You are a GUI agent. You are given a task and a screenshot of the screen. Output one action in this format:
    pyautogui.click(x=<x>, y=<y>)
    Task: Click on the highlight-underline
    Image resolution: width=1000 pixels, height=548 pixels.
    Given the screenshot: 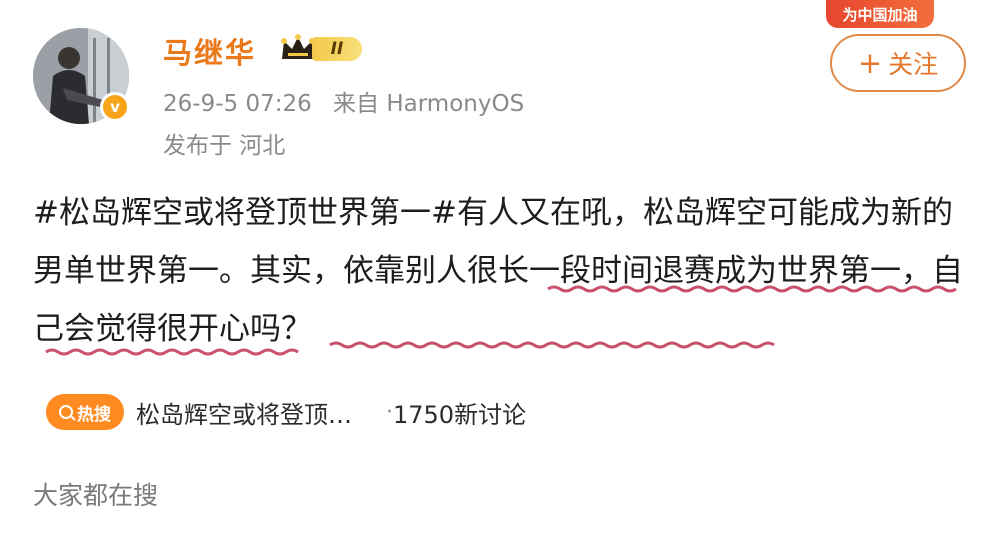 What is the action you would take?
    pyautogui.click(x=501, y=320)
    